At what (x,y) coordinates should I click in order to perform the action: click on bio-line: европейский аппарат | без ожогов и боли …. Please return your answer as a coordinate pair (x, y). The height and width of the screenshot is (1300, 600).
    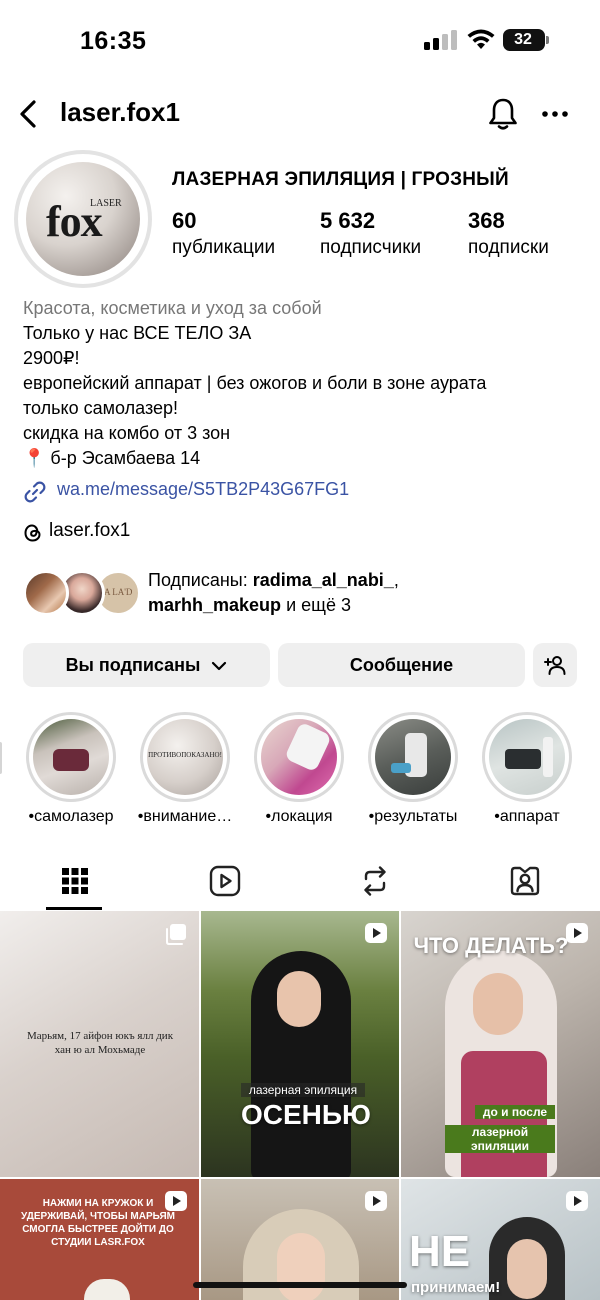
    Looking at the image, I should click on (255, 383).